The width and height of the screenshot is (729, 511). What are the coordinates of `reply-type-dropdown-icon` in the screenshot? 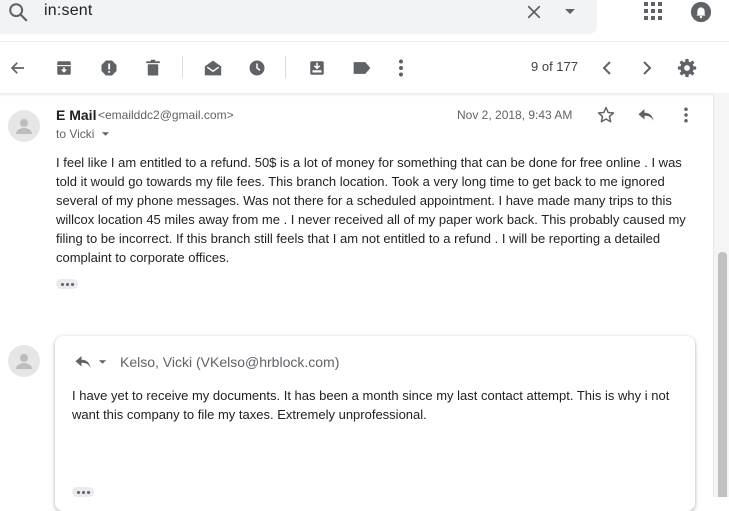 It's located at (102, 362).